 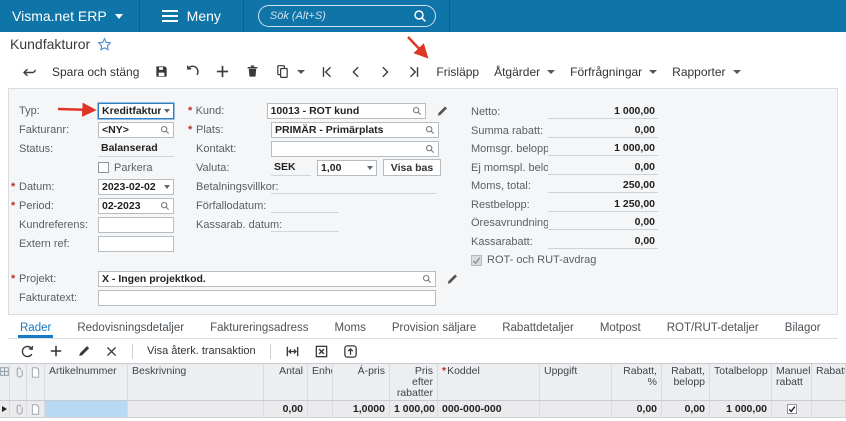 I want to click on inquiries-menu-button: Förfrågningar, so click(x=614, y=72).